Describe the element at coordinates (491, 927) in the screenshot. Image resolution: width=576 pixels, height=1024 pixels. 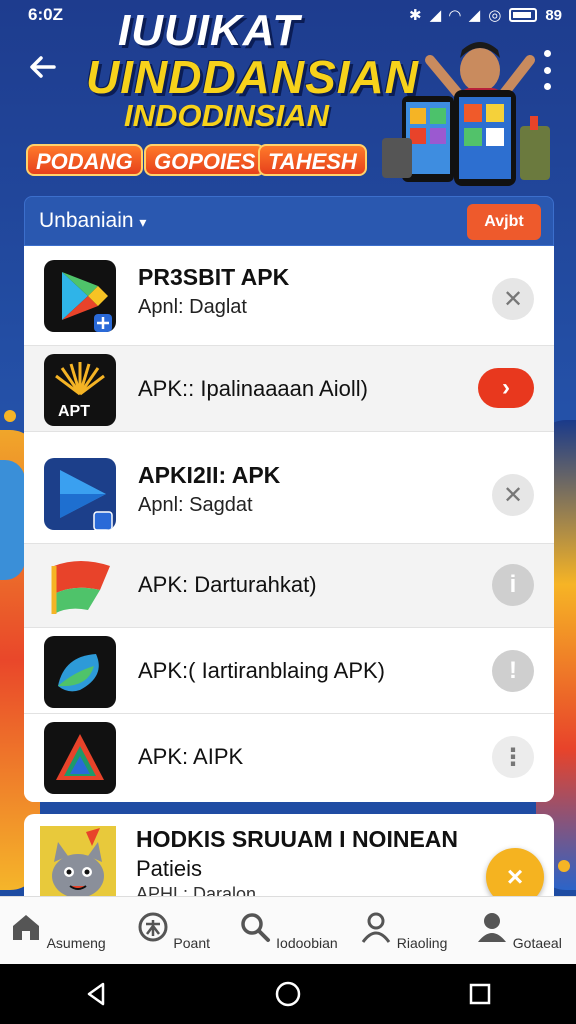
I see `account-icon` at that location.